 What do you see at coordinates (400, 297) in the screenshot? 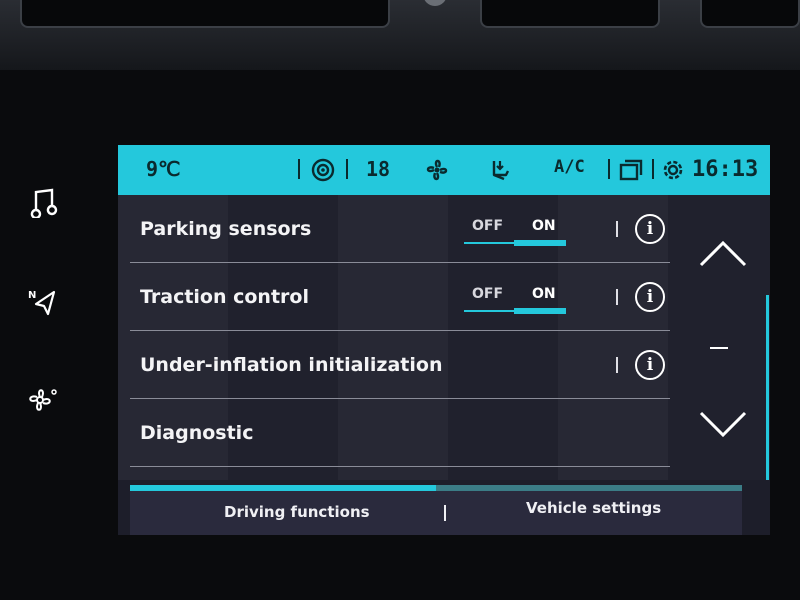
I see `setting-row-traction-control: Traction control OFF ON i` at bounding box center [400, 297].